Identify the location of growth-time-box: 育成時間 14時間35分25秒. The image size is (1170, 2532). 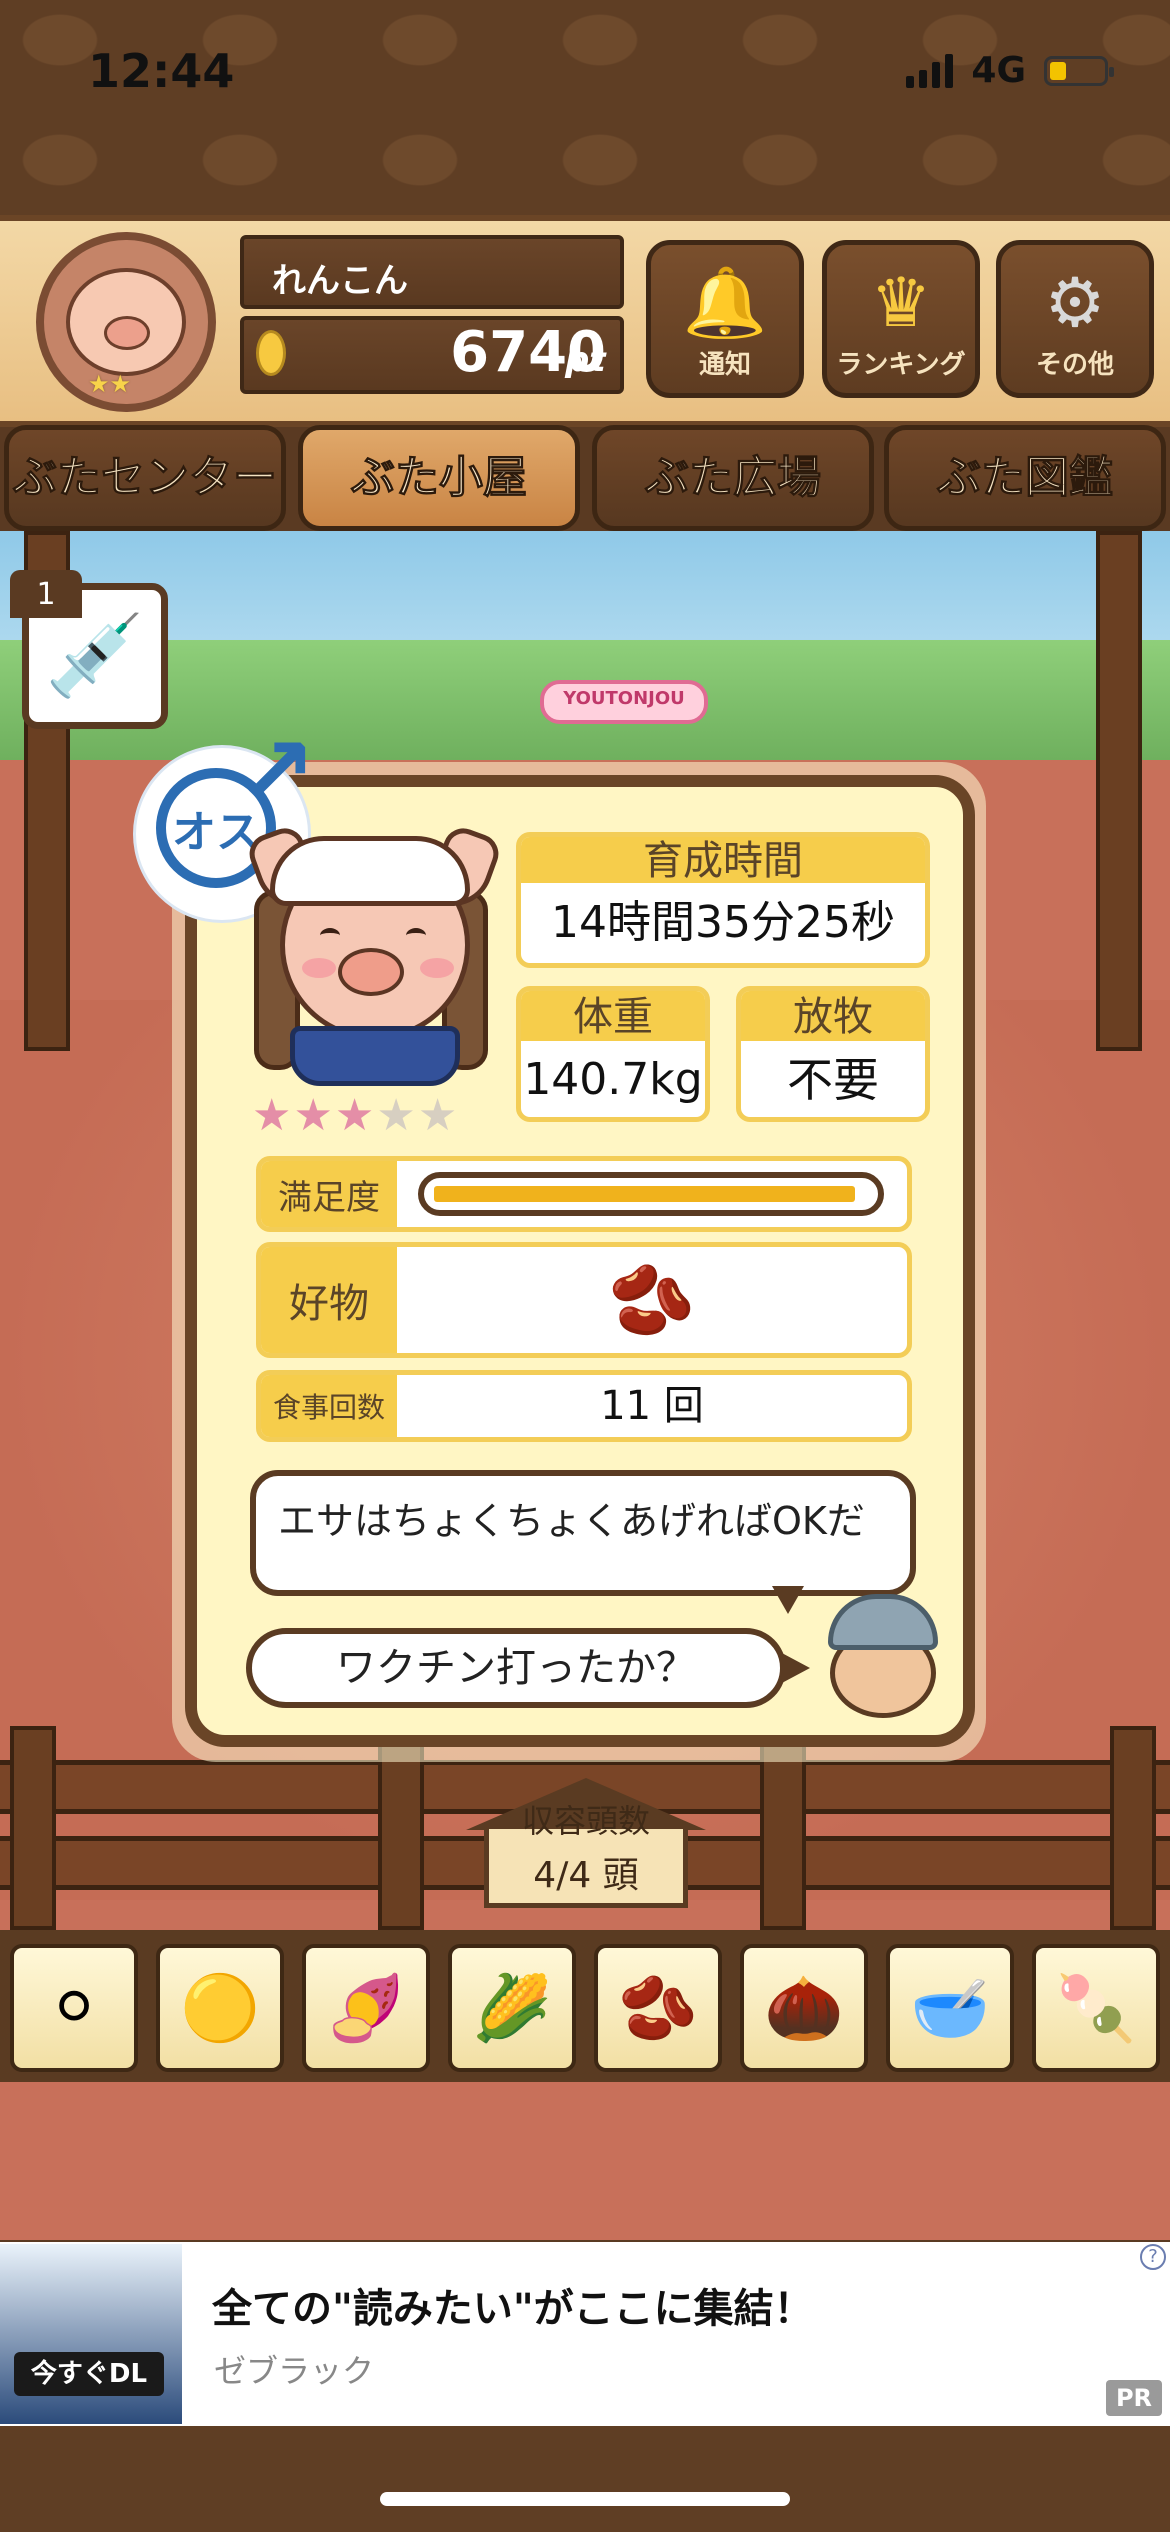
(723, 900).